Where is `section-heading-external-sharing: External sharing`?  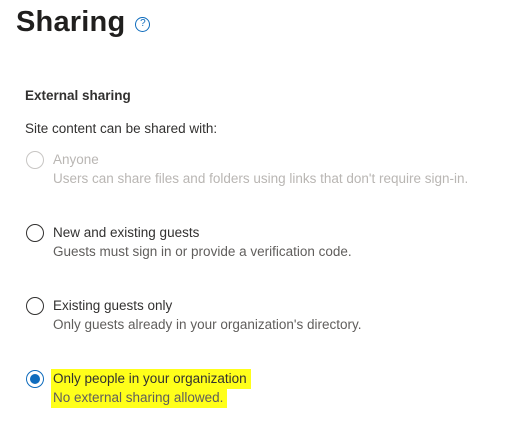
section-heading-external-sharing: External sharing is located at coordinates (78, 95).